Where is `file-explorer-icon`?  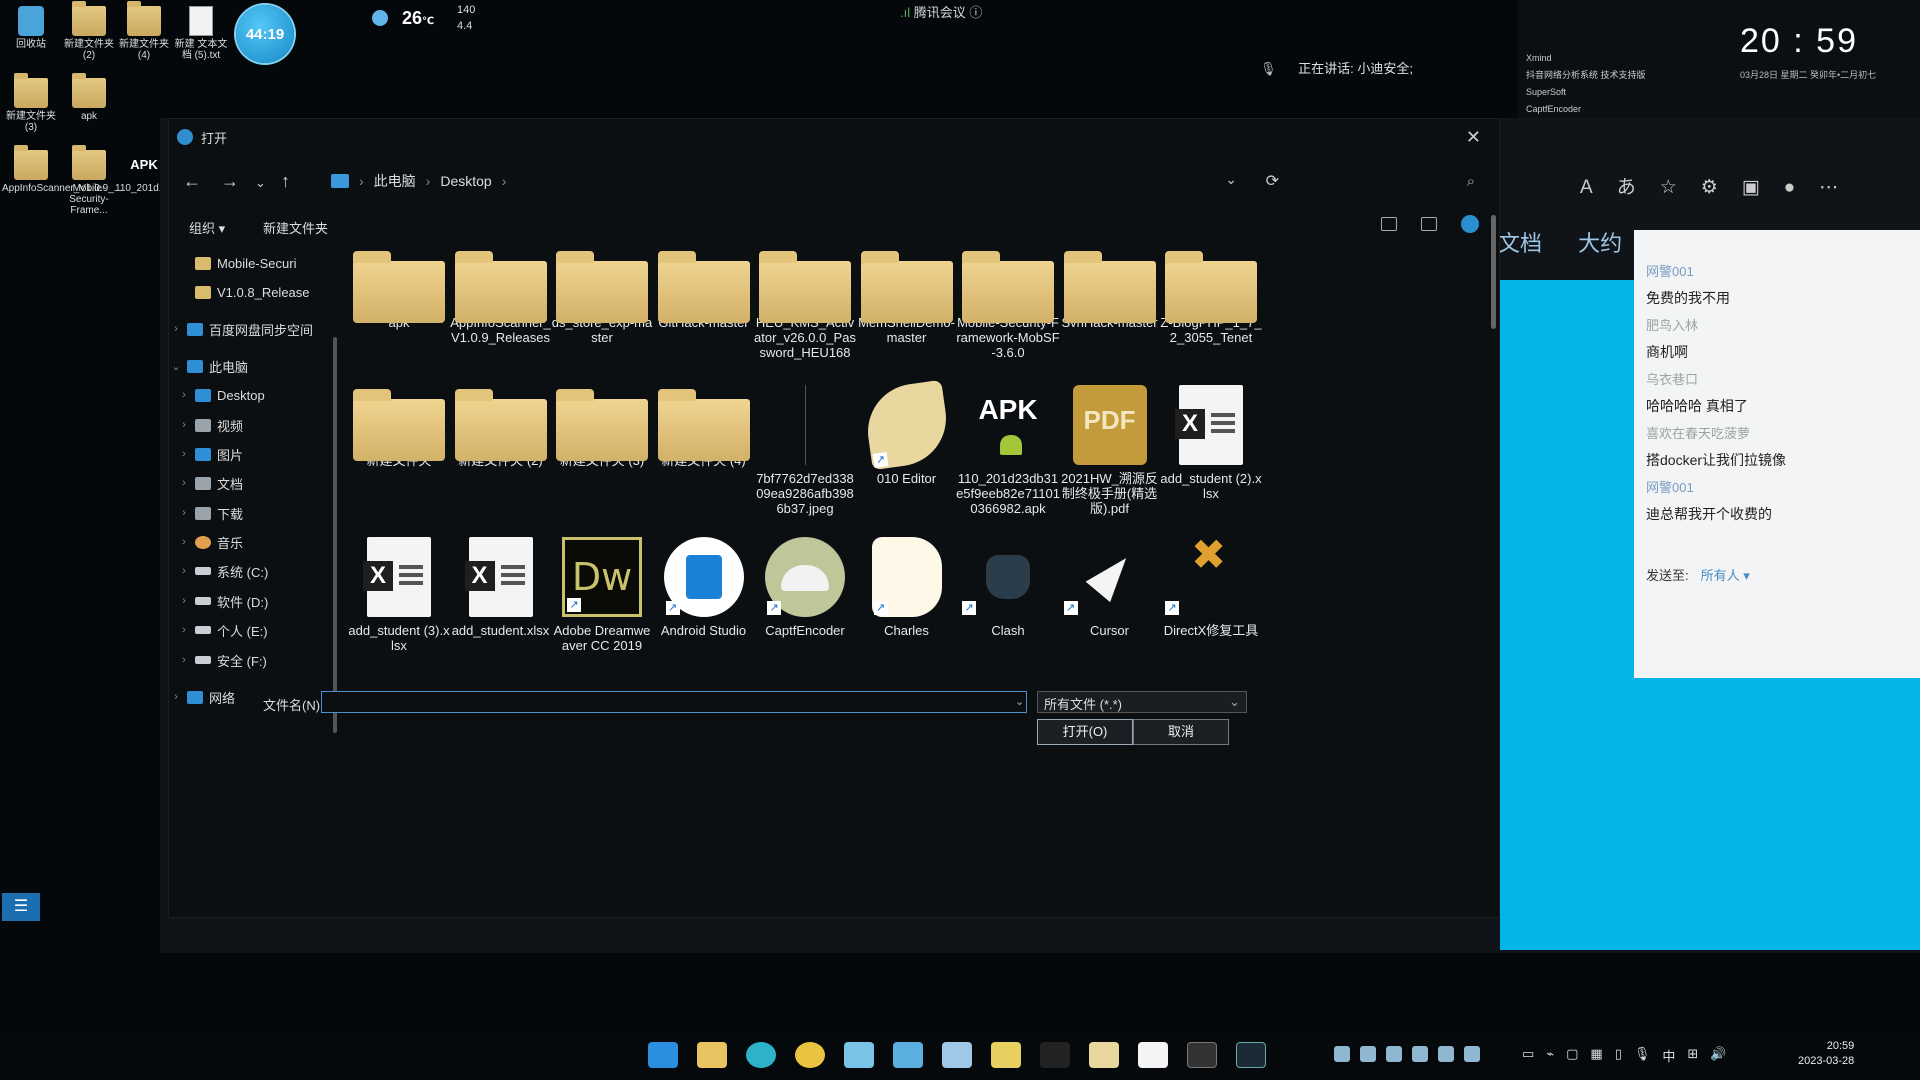
file-explorer-icon is located at coordinates (712, 1055).